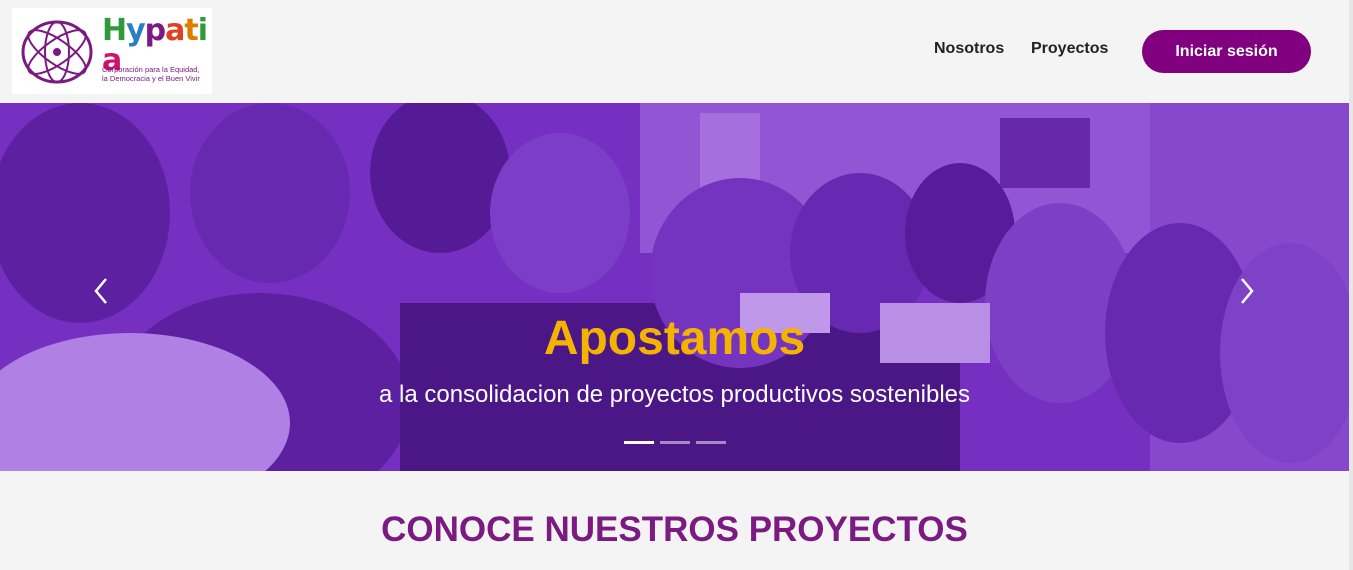  What do you see at coordinates (101, 291) in the screenshot?
I see `chevron-left-icon` at bounding box center [101, 291].